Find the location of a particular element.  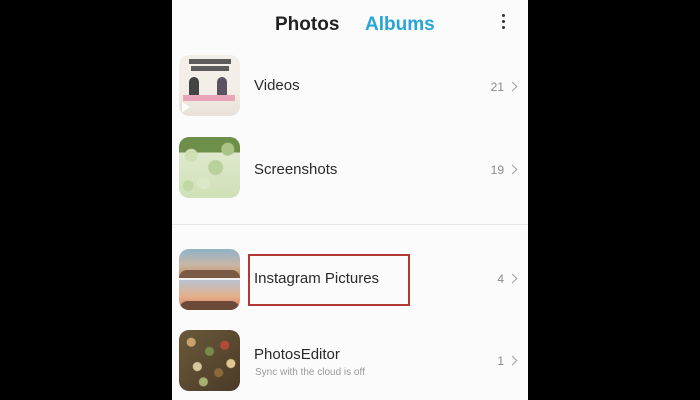

album-name: Videos is located at coordinates (277, 85).